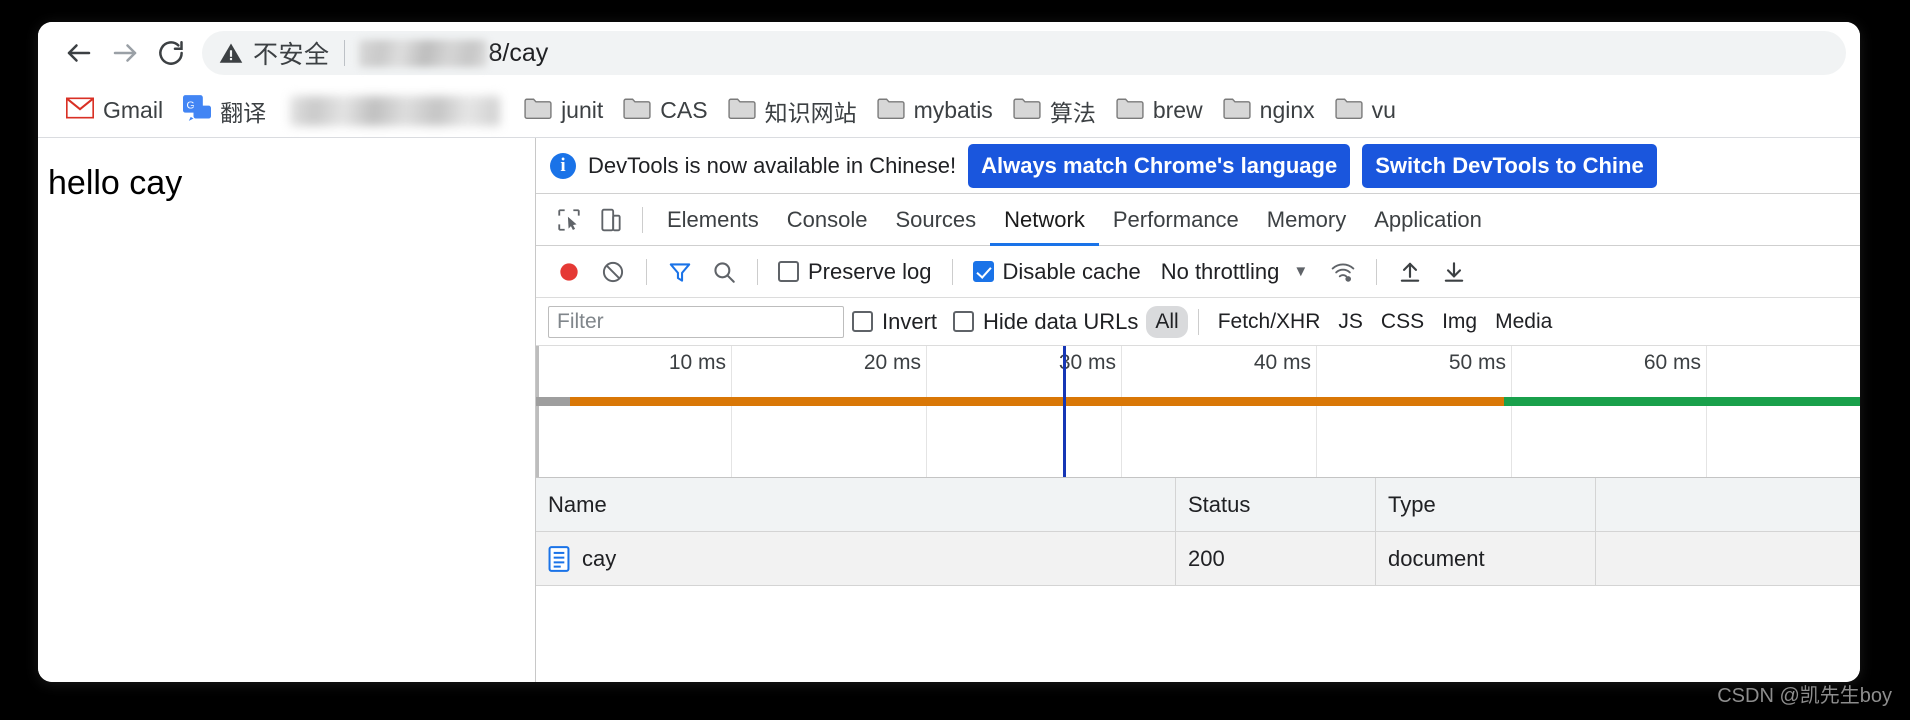 The height and width of the screenshot is (720, 1910). What do you see at coordinates (231, 53) in the screenshot?
I see `warning-triangle-icon` at bounding box center [231, 53].